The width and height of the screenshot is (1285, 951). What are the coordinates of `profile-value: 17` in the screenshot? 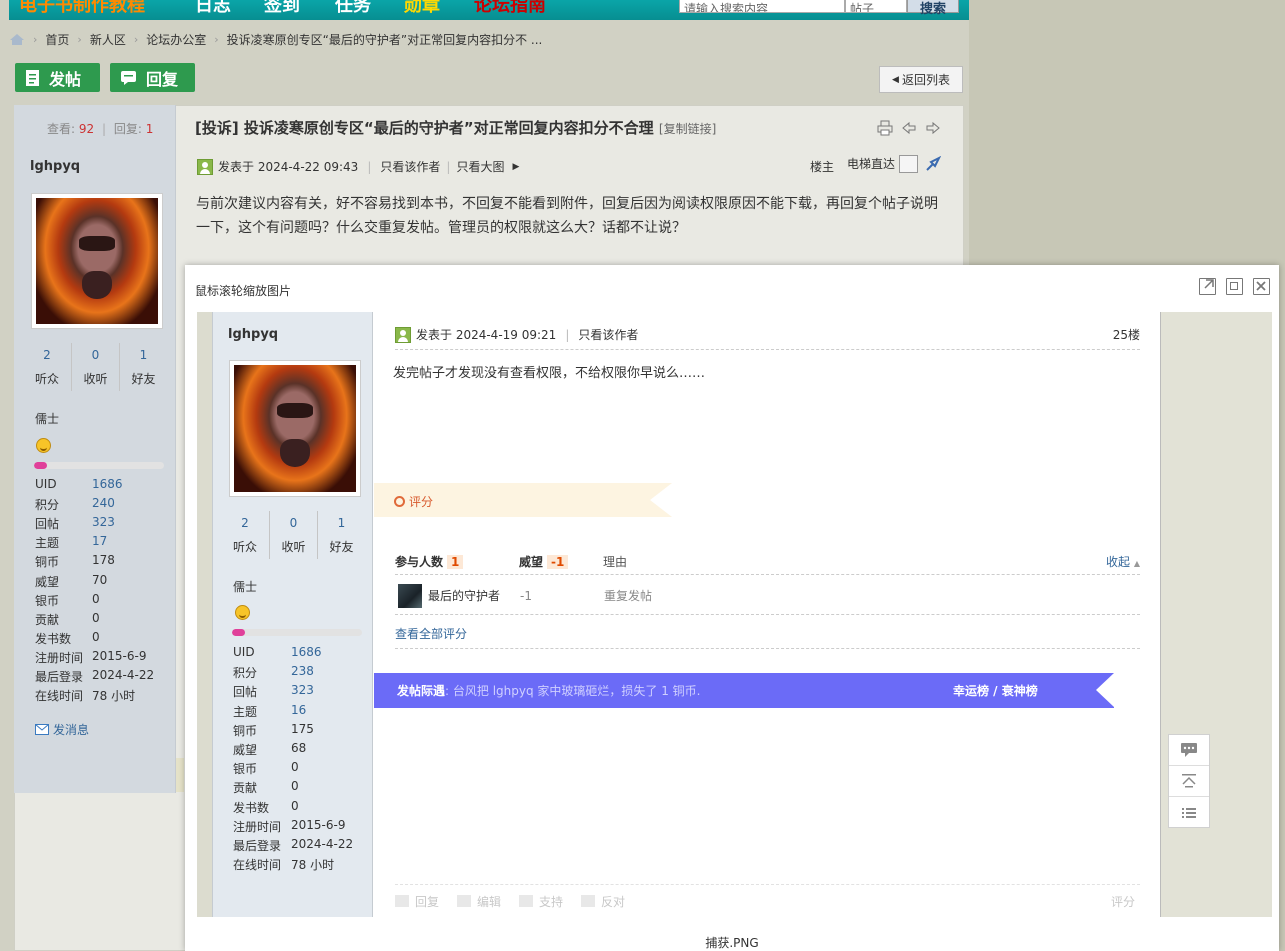 It's located at (99, 541).